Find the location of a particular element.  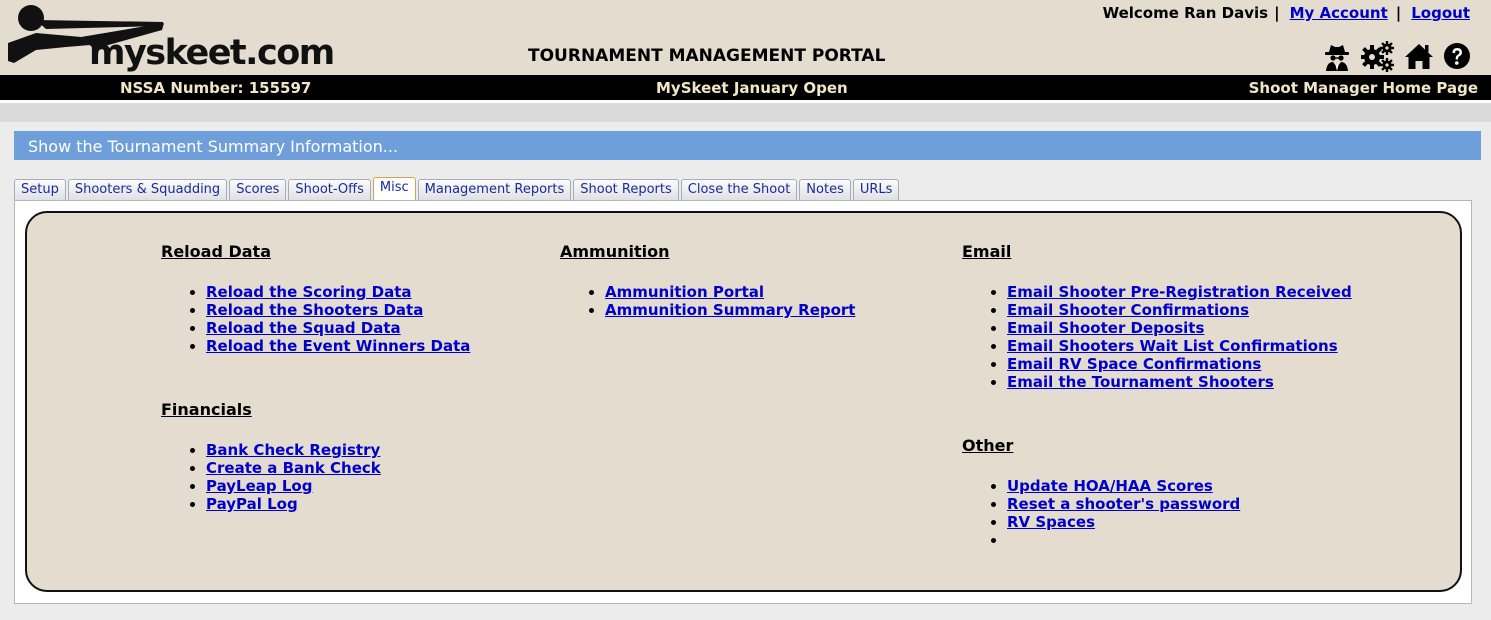

list-item: Email Shooter Pre-Registration Received is located at coordinates (1179, 292).